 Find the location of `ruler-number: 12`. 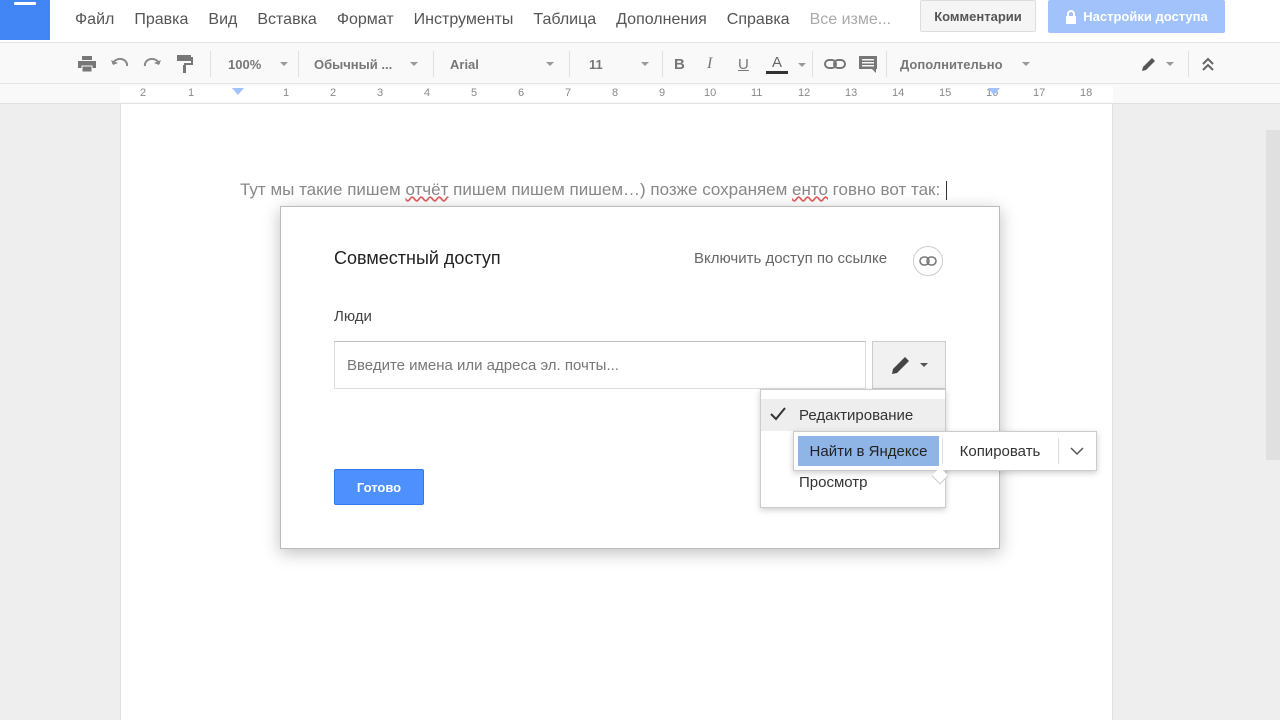

ruler-number: 12 is located at coordinates (804, 93).